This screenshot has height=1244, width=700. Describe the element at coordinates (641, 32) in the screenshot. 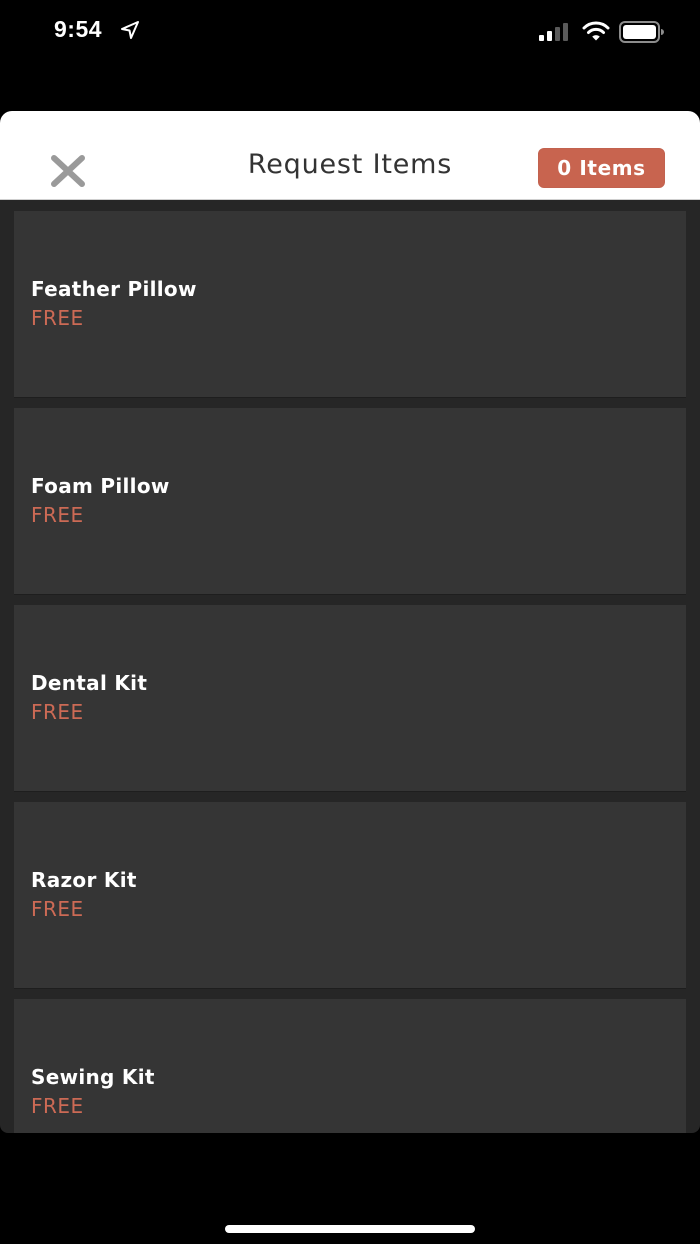

I see `battery-icon` at that location.